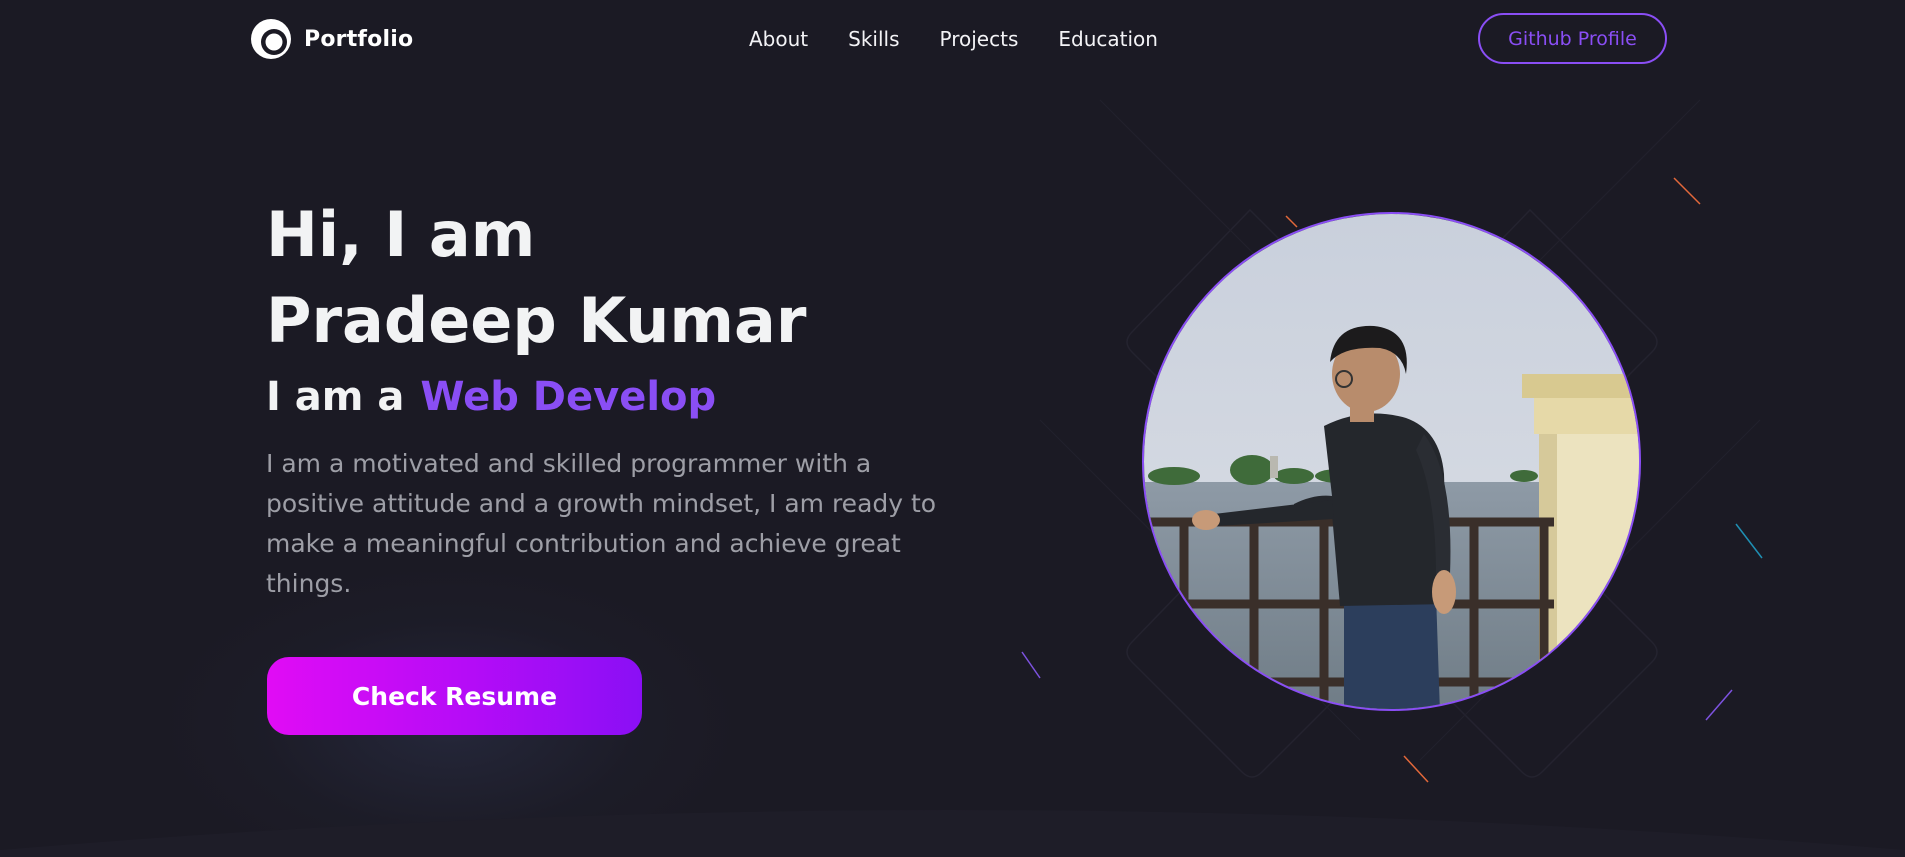  Describe the element at coordinates (1572, 38) in the screenshot. I see `github-profile-button: Github Profile` at that location.